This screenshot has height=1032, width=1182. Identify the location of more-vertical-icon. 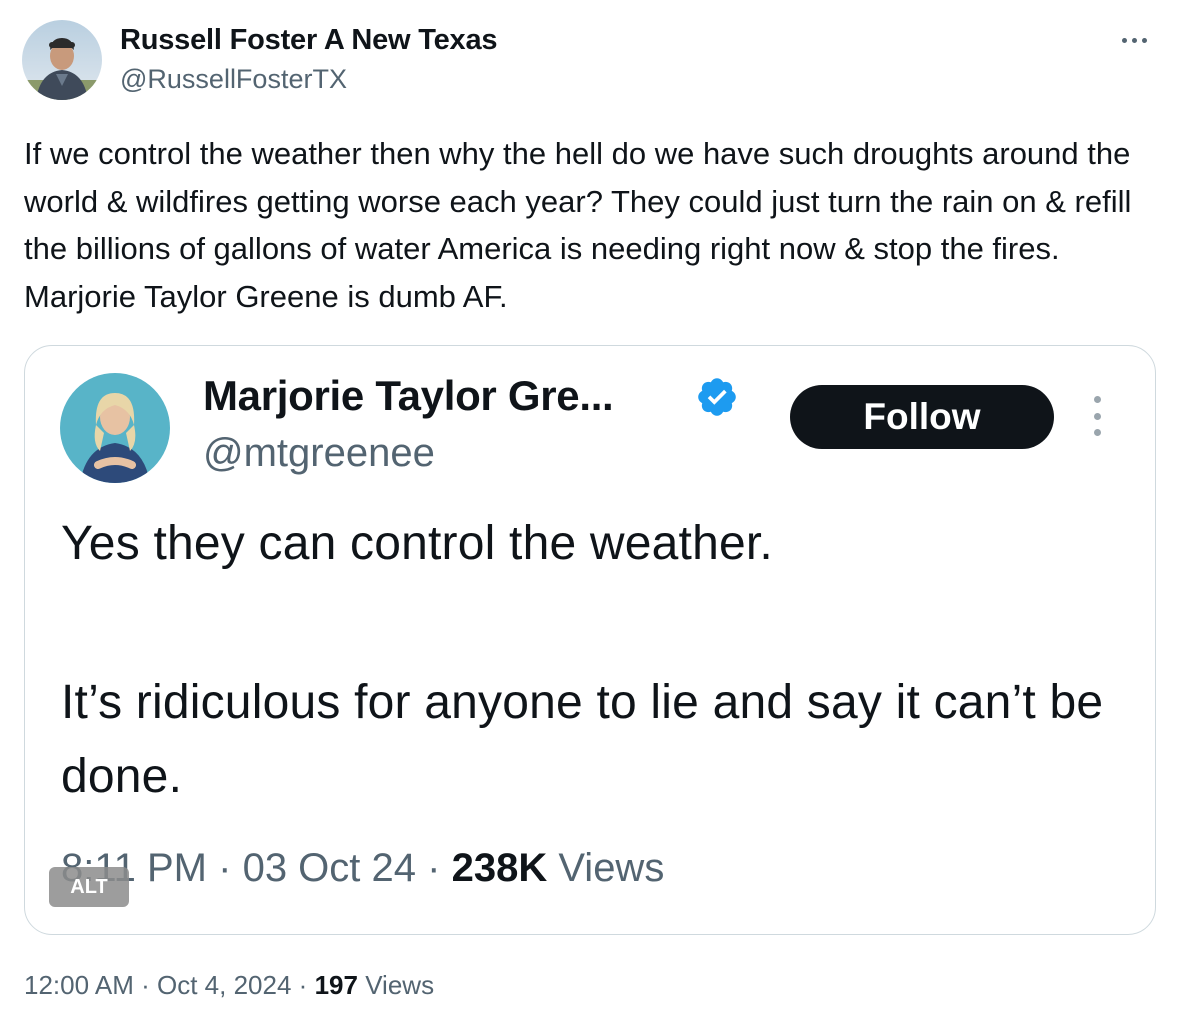
(1097, 416).